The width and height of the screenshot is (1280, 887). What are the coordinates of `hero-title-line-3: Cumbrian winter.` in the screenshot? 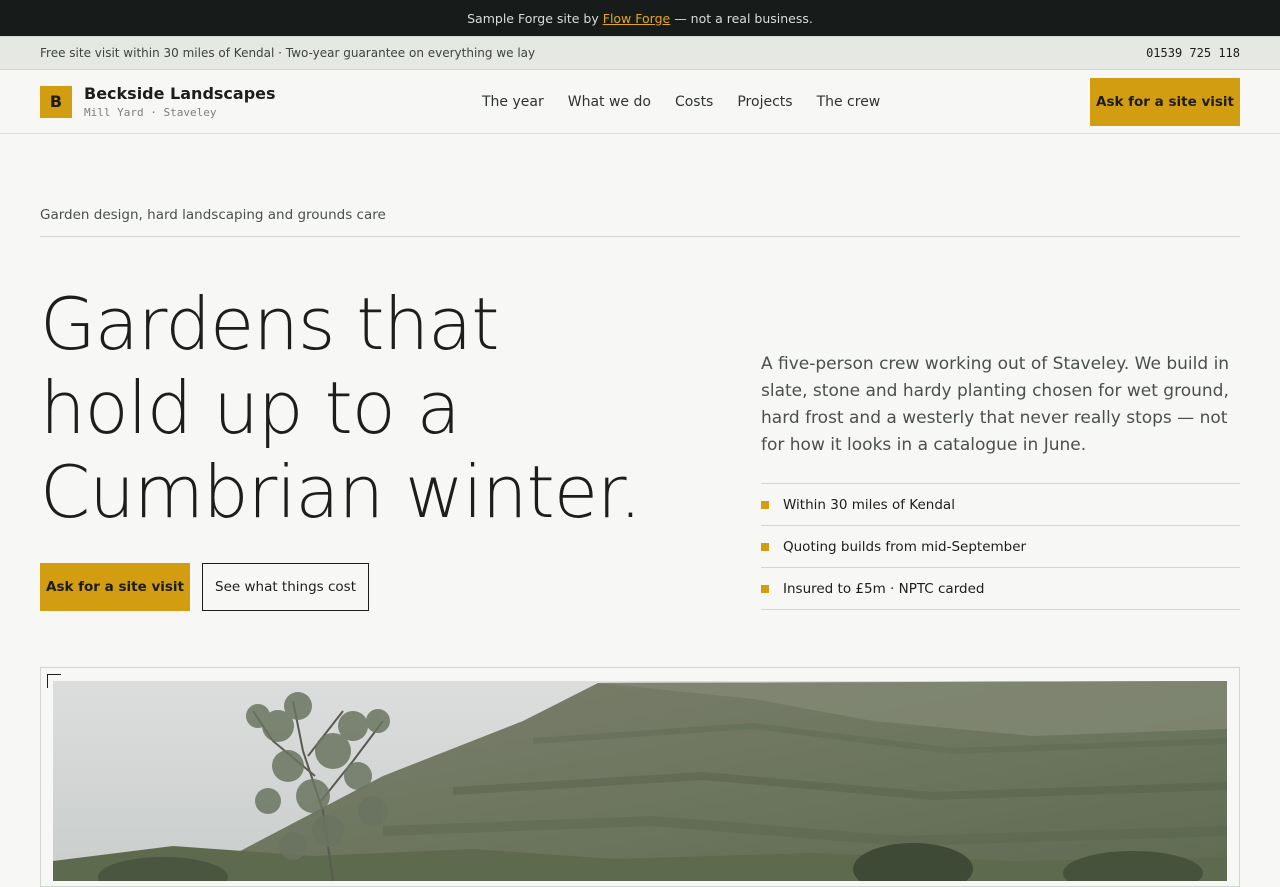 It's located at (341, 492).